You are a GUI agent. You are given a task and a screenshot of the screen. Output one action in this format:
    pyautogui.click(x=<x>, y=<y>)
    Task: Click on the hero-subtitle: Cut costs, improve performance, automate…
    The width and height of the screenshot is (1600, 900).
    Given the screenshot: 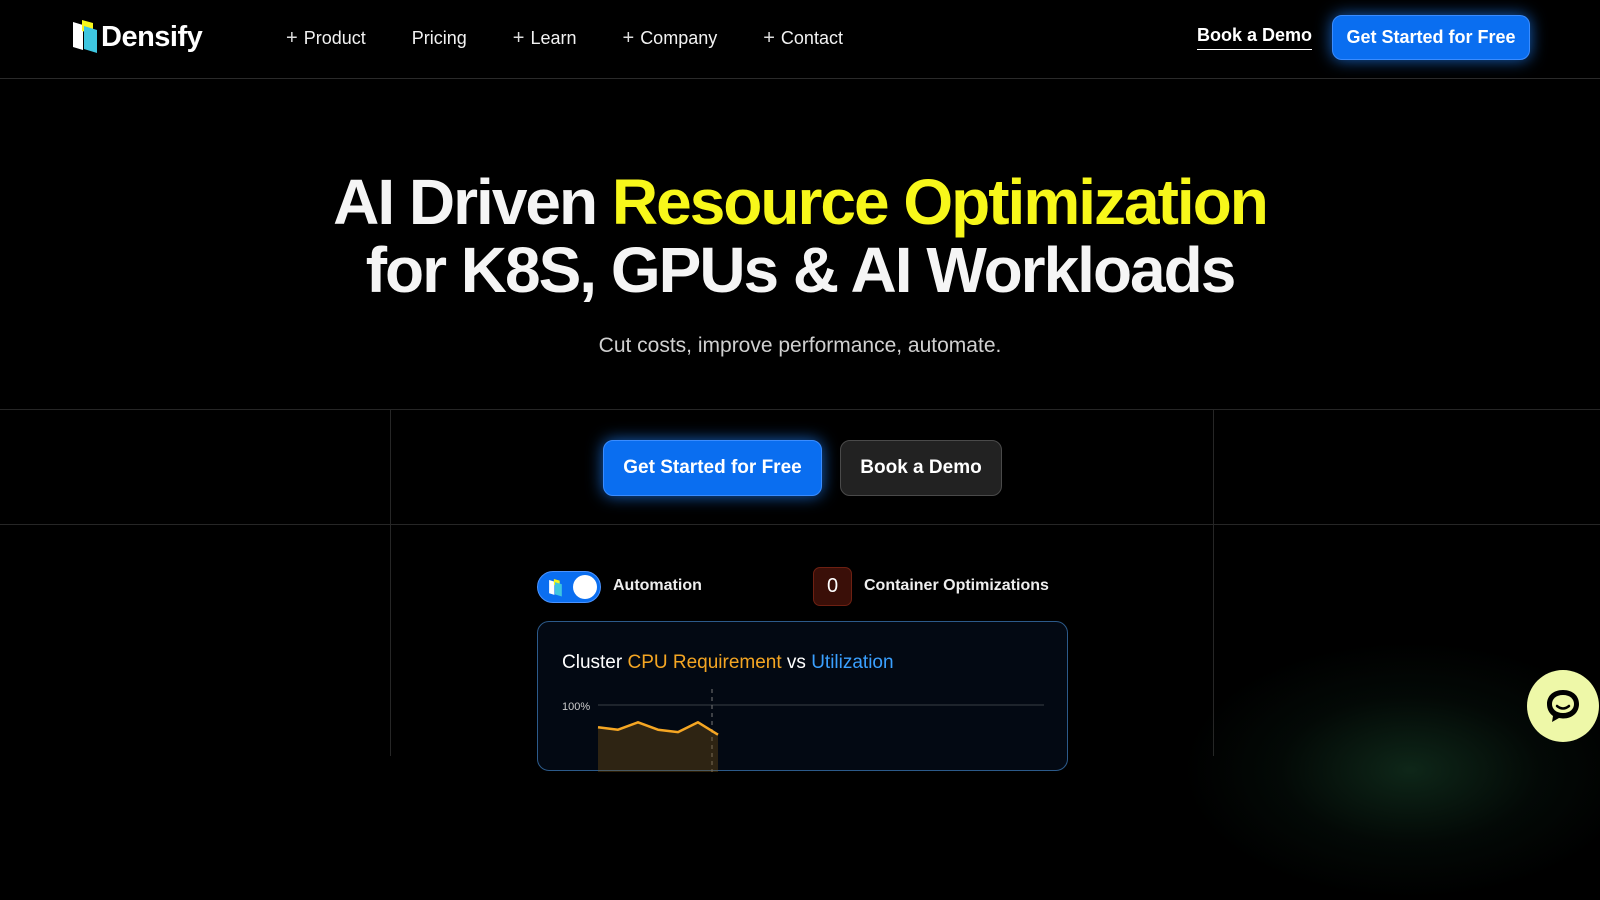 What is the action you would take?
    pyautogui.click(x=800, y=345)
    